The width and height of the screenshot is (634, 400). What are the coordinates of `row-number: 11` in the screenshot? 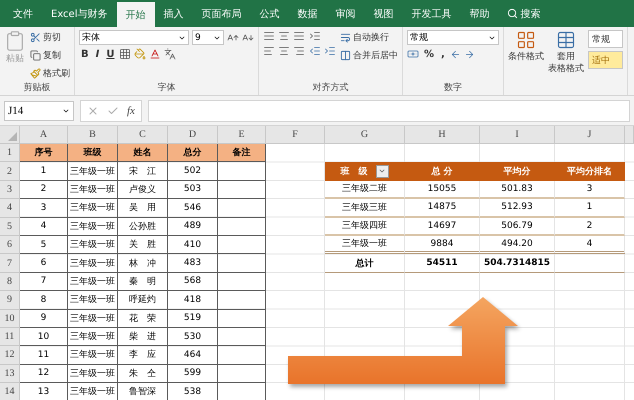 It's located at (10, 337).